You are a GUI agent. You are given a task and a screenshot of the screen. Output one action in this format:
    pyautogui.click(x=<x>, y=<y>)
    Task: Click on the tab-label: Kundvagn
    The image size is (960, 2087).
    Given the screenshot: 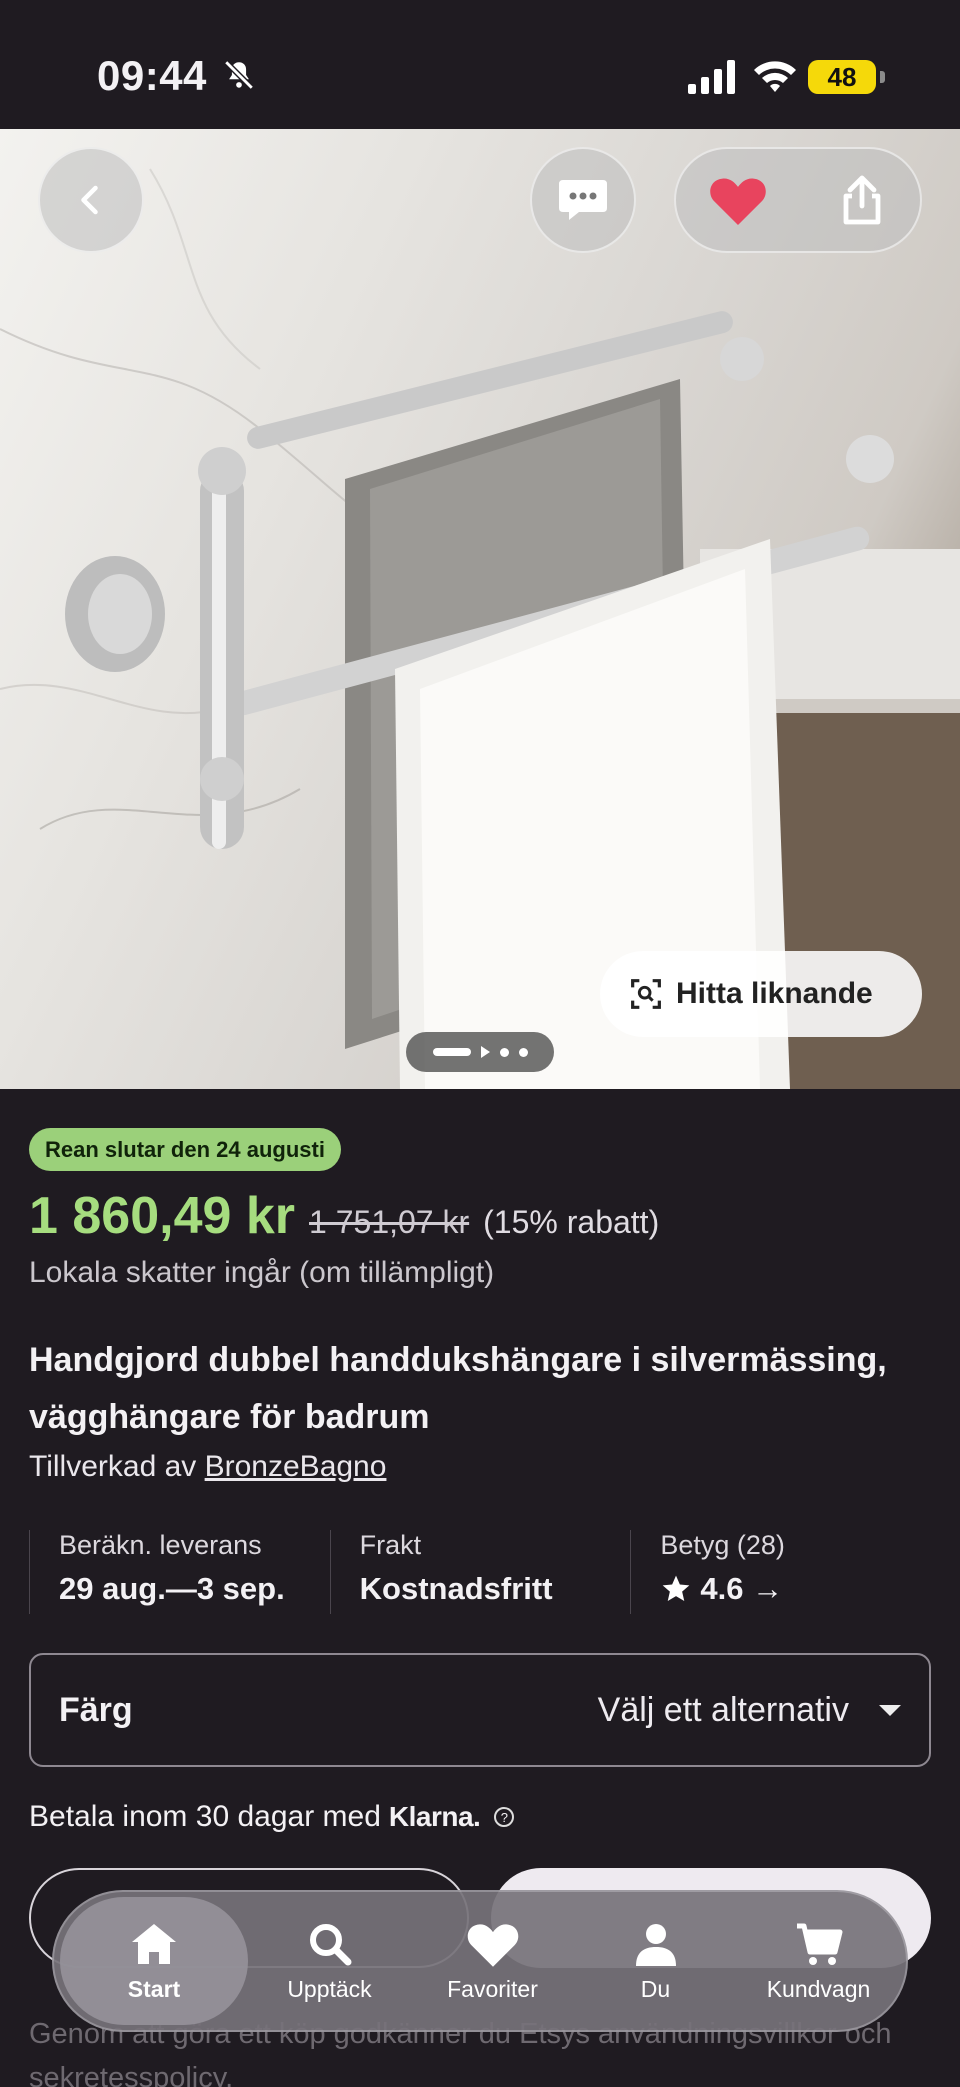 What is the action you would take?
    pyautogui.click(x=818, y=1988)
    